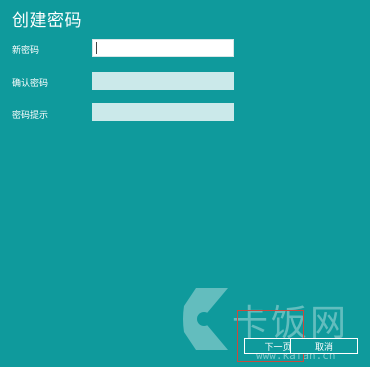  What do you see at coordinates (163, 81) in the screenshot?
I see `confirm-password-field` at bounding box center [163, 81].